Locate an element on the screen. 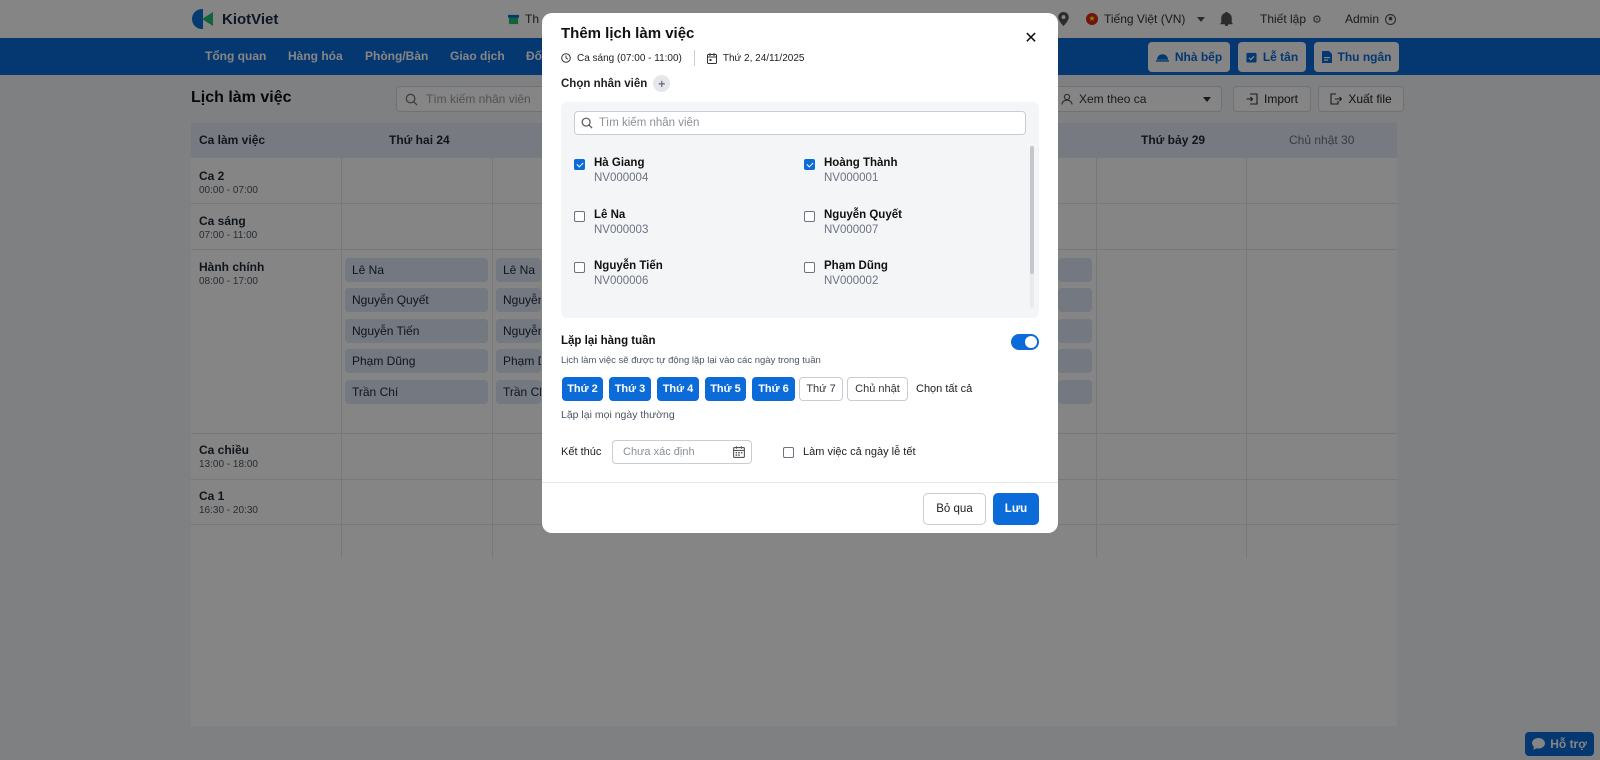 The height and width of the screenshot is (760, 1600). dialog-title: Thêm lịch làm việc is located at coordinates (628, 33).